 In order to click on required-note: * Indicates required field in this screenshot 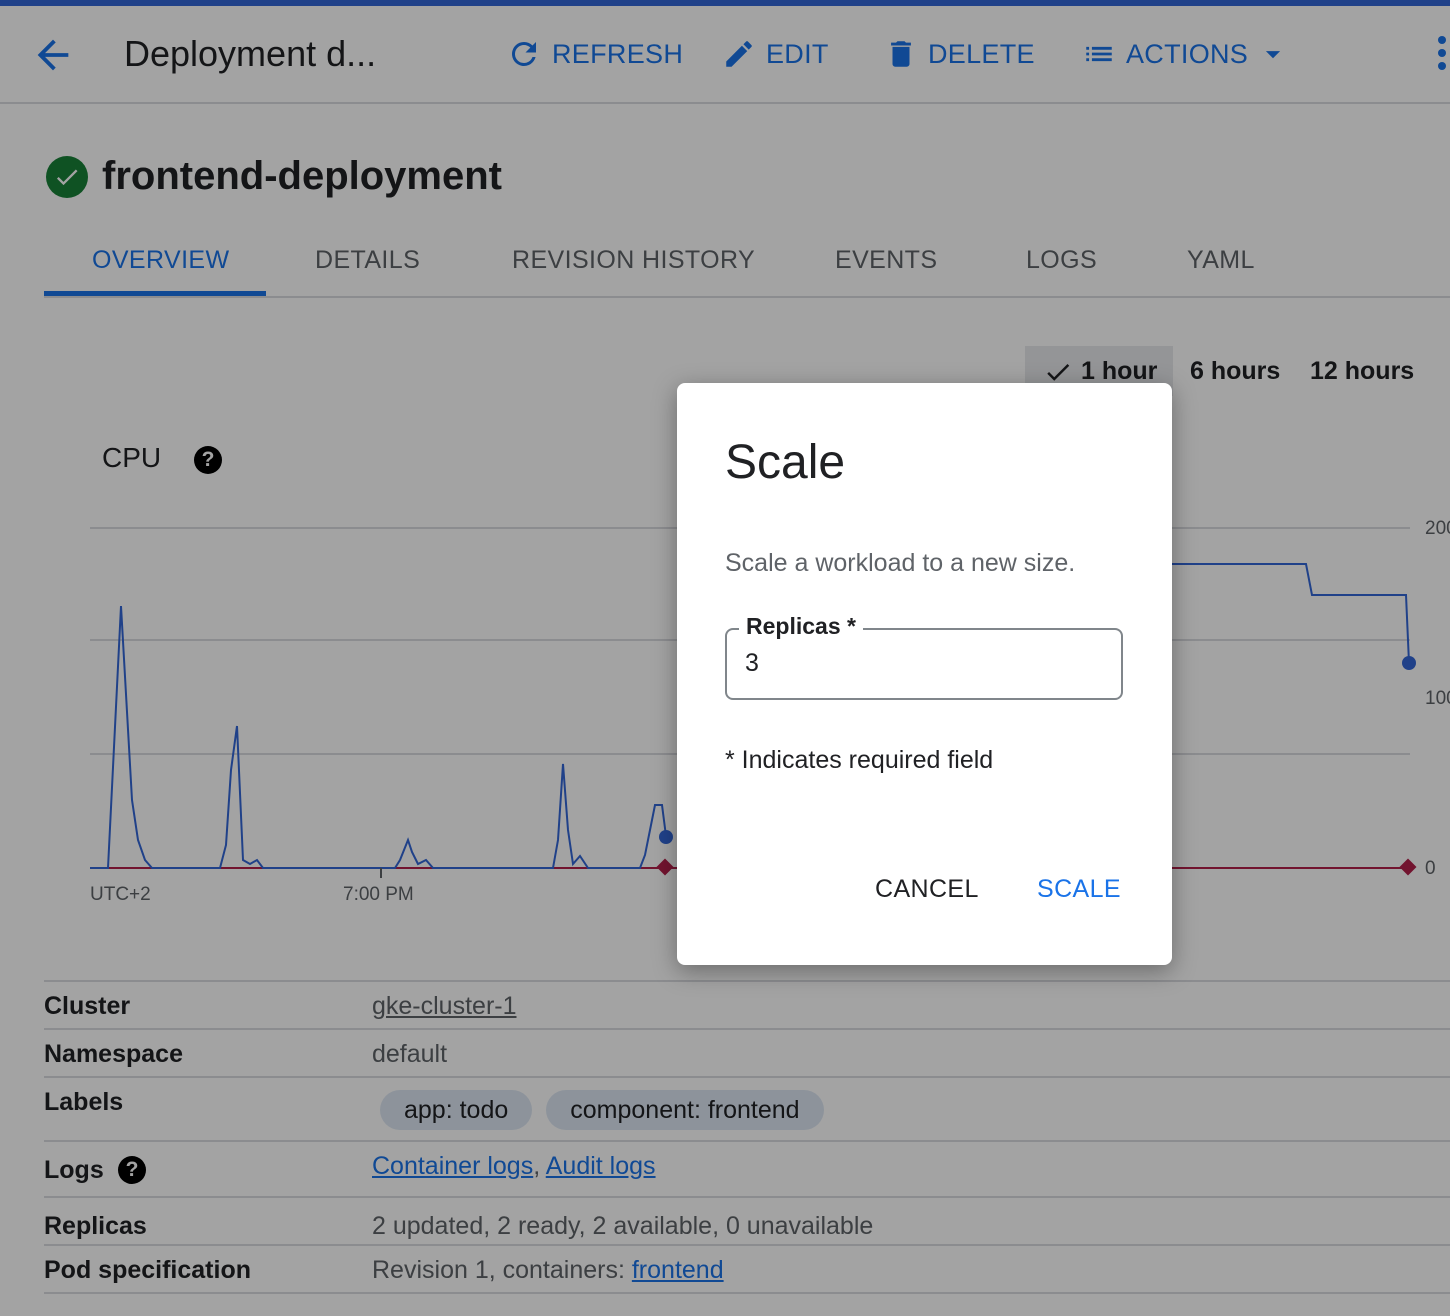, I will do `click(859, 760)`.